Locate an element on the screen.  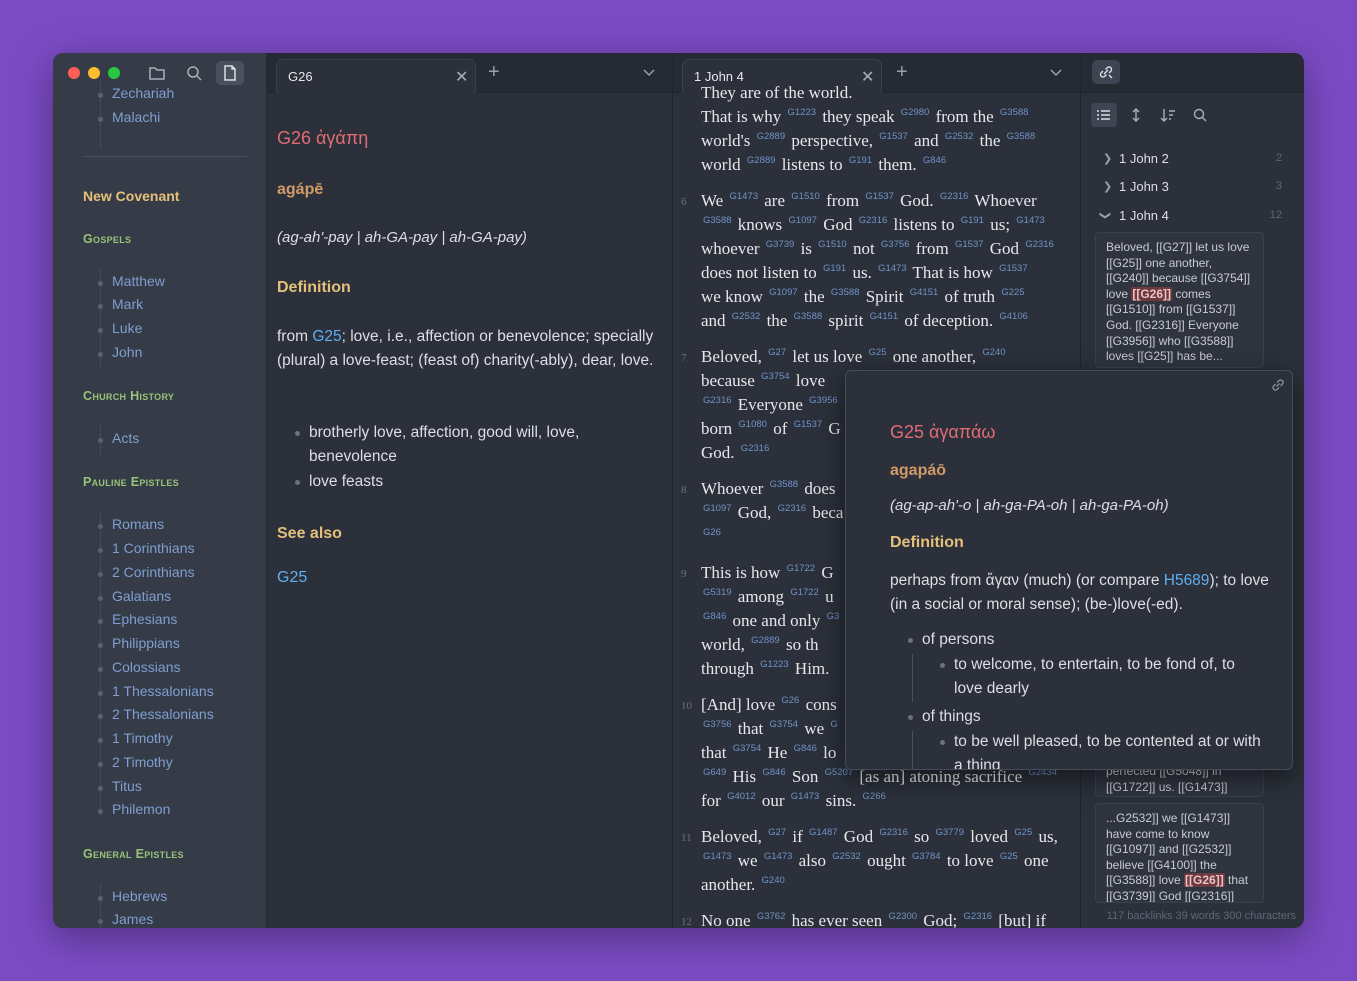
strongs-link: G3762 is located at coordinates (771, 916).